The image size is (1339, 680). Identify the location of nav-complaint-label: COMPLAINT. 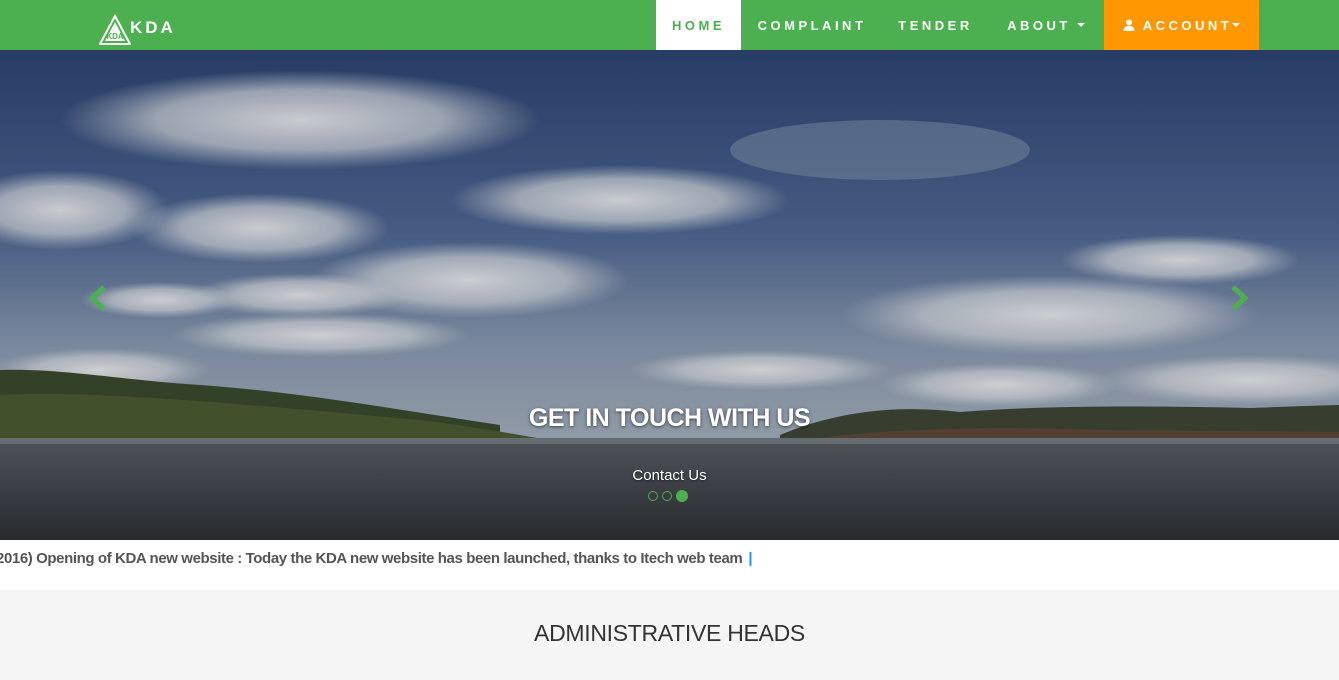
(812, 25).